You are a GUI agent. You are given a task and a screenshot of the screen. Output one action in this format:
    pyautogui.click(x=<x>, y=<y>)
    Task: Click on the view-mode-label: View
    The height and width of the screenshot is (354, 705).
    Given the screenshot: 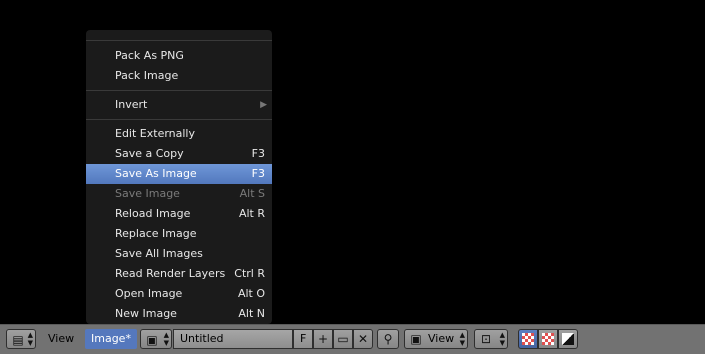 What is the action you would take?
    pyautogui.click(x=441, y=338)
    